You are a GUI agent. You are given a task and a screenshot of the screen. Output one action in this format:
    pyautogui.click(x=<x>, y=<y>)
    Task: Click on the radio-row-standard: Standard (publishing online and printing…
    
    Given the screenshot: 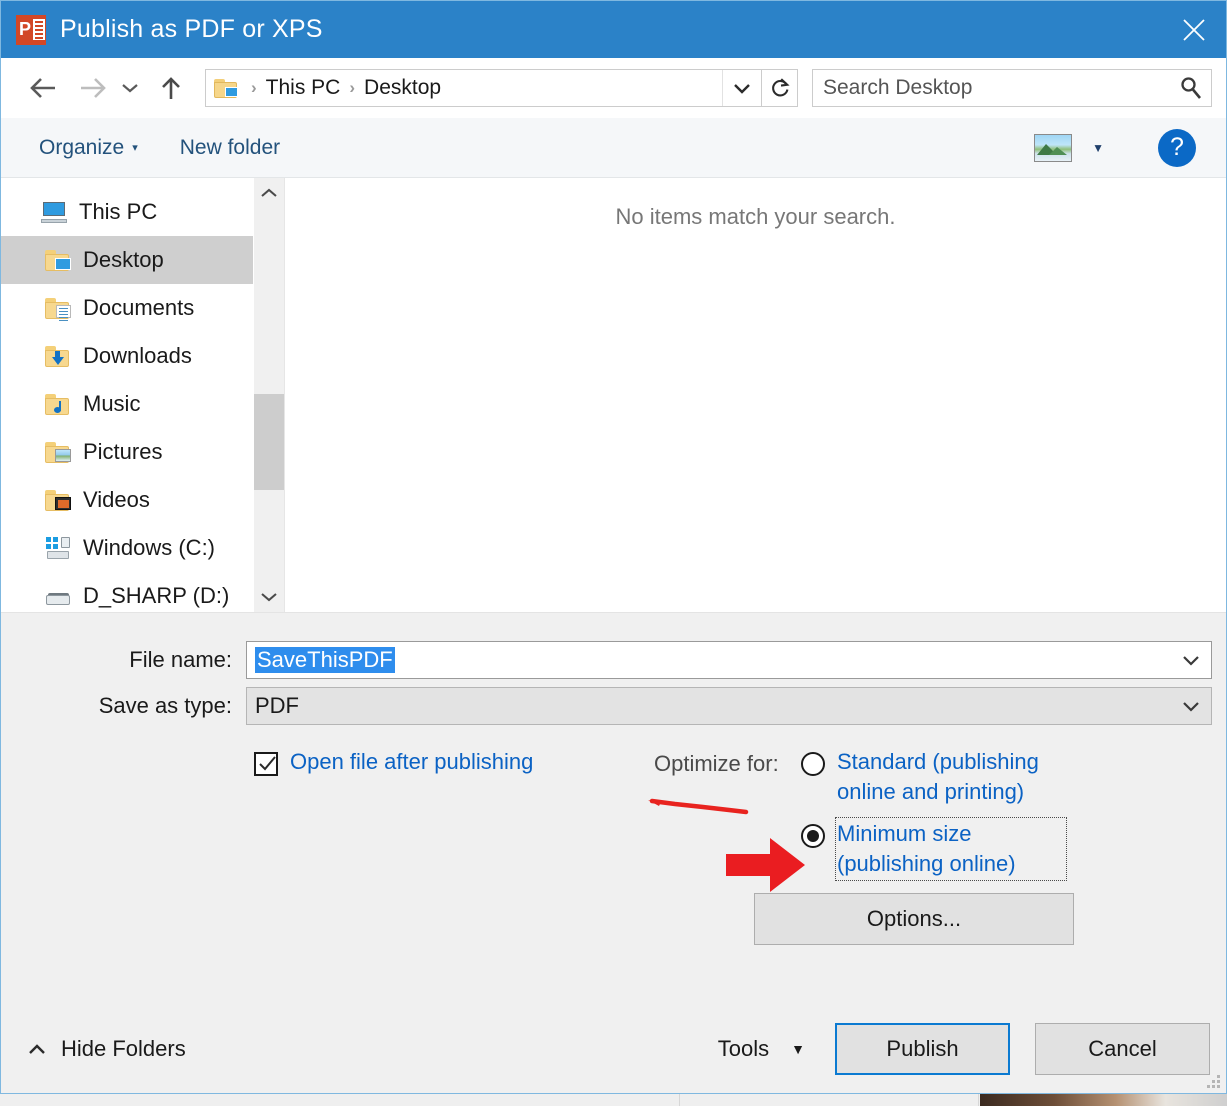 What is the action you would take?
    pyautogui.click(x=936, y=777)
    